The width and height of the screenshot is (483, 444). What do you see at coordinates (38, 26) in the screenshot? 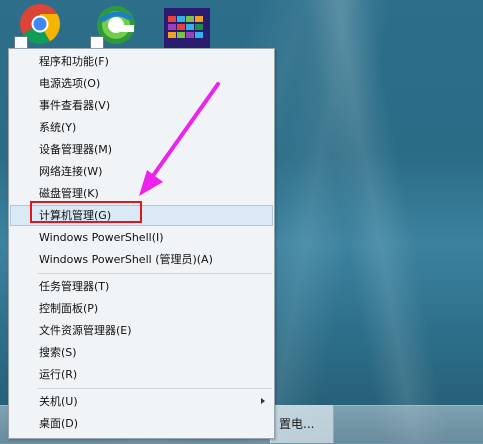
I see `chrome-desktop-icon` at bounding box center [38, 26].